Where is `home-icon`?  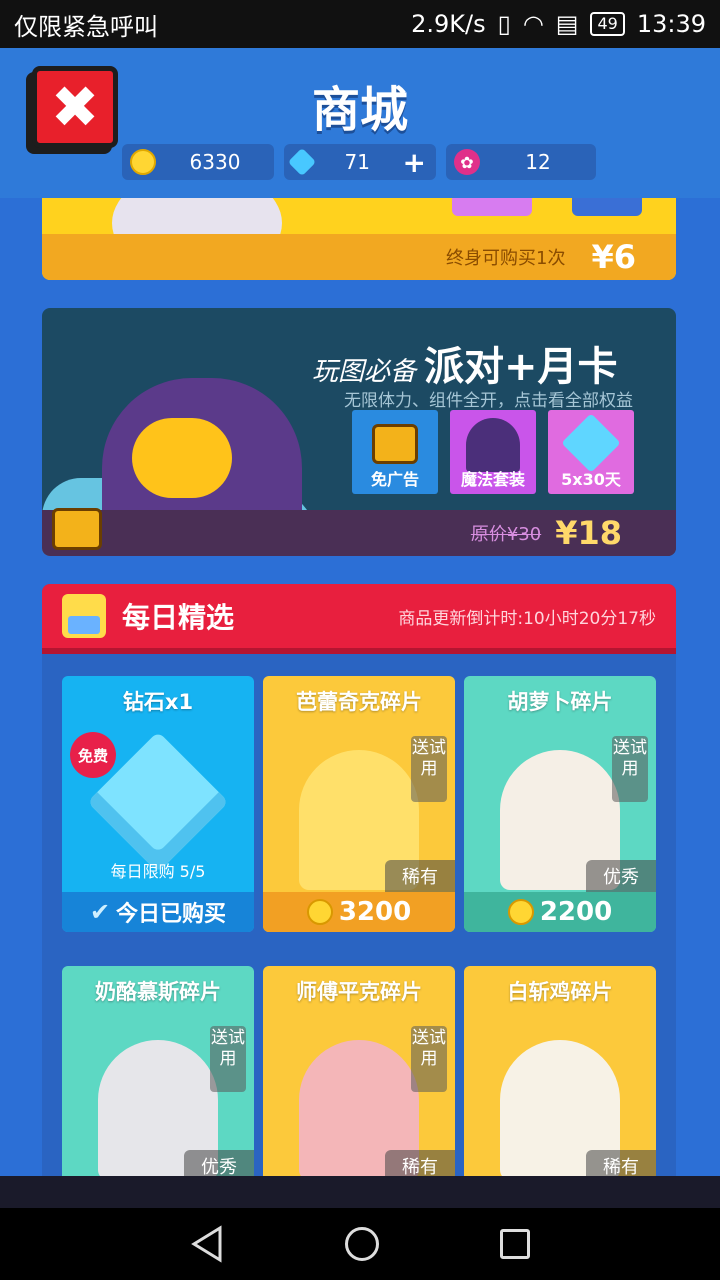
home-icon is located at coordinates (361, 1244).